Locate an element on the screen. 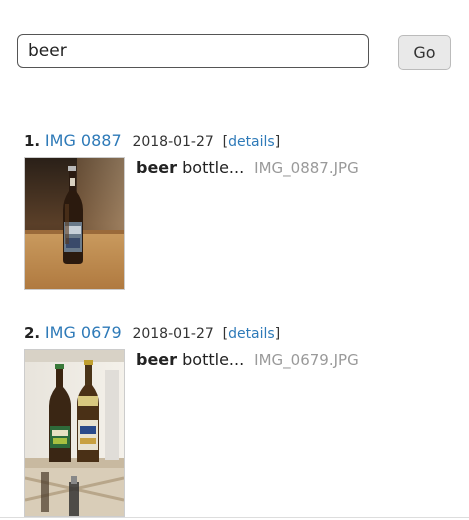 Image resolution: width=469 pixels, height=520 pixels. result-header: 1. IMG 0887 2018-01-27 [details] is located at coordinates (152, 141).